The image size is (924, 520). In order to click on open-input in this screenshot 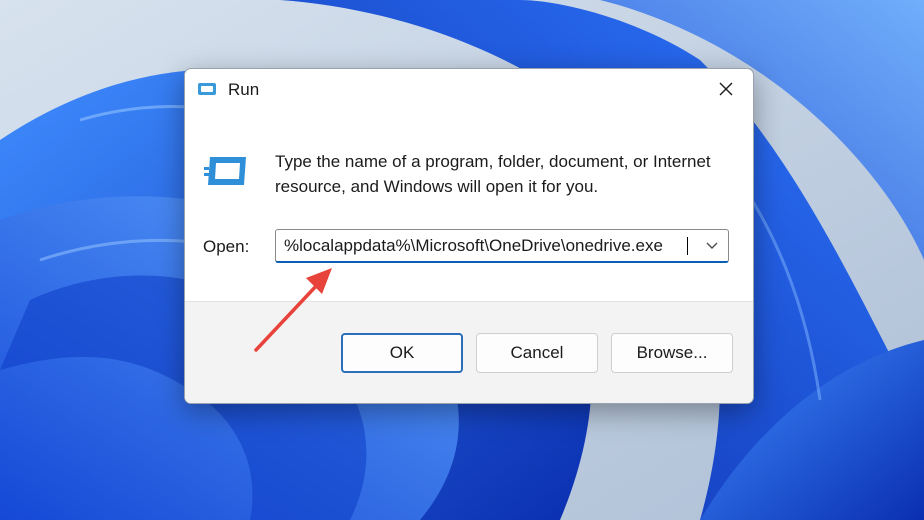, I will do `click(481, 245)`.